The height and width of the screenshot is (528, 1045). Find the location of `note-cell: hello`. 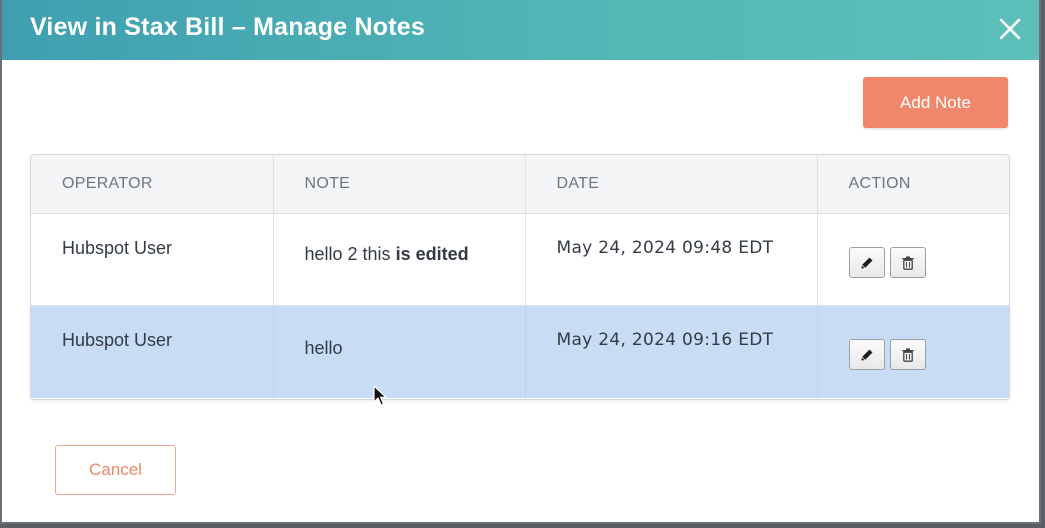

note-cell: hello is located at coordinates (399, 351).